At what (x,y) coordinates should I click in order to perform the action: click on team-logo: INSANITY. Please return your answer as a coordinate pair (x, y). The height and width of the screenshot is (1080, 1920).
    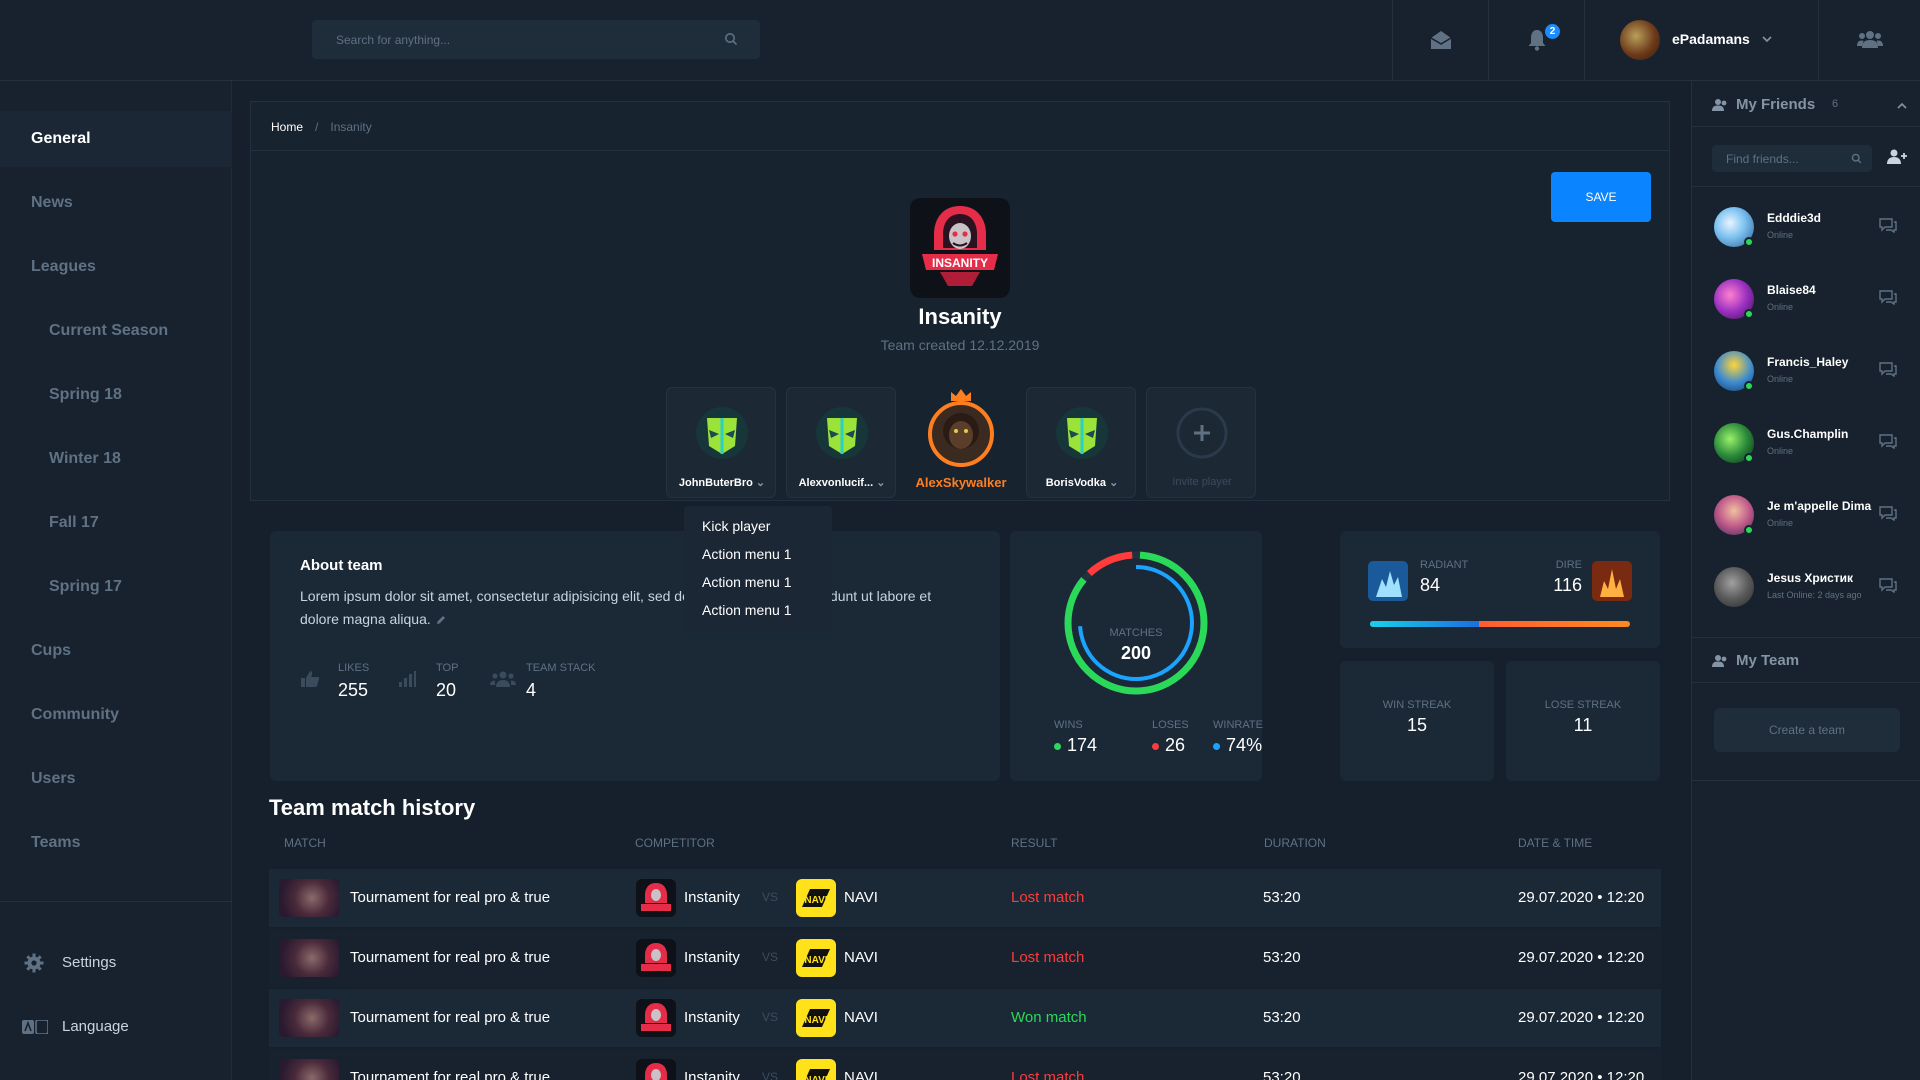
    Looking at the image, I should click on (960, 248).